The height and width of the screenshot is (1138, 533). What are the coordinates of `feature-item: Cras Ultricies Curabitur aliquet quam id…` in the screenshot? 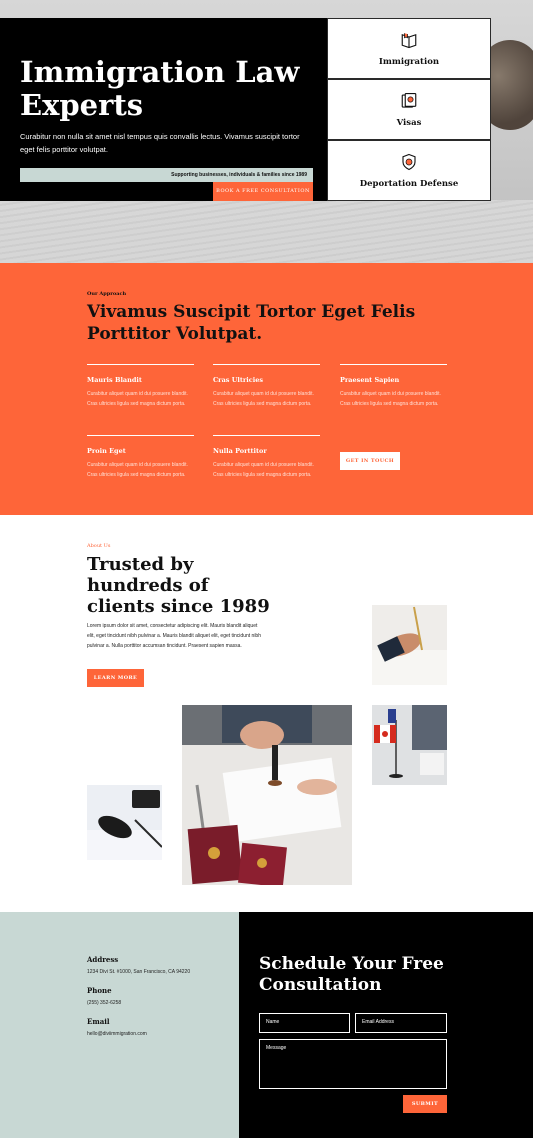 It's located at (266, 386).